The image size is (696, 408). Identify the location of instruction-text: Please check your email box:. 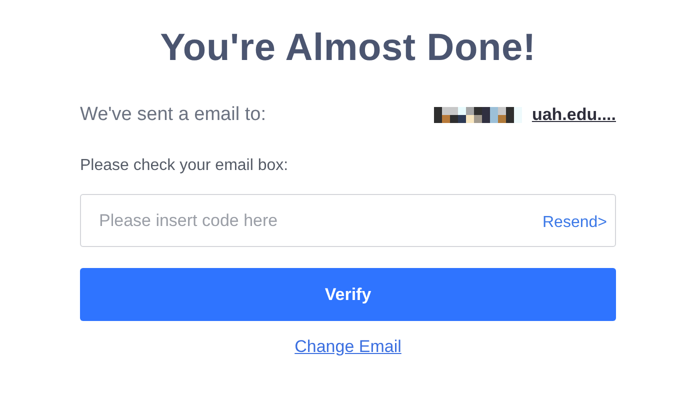
(185, 166).